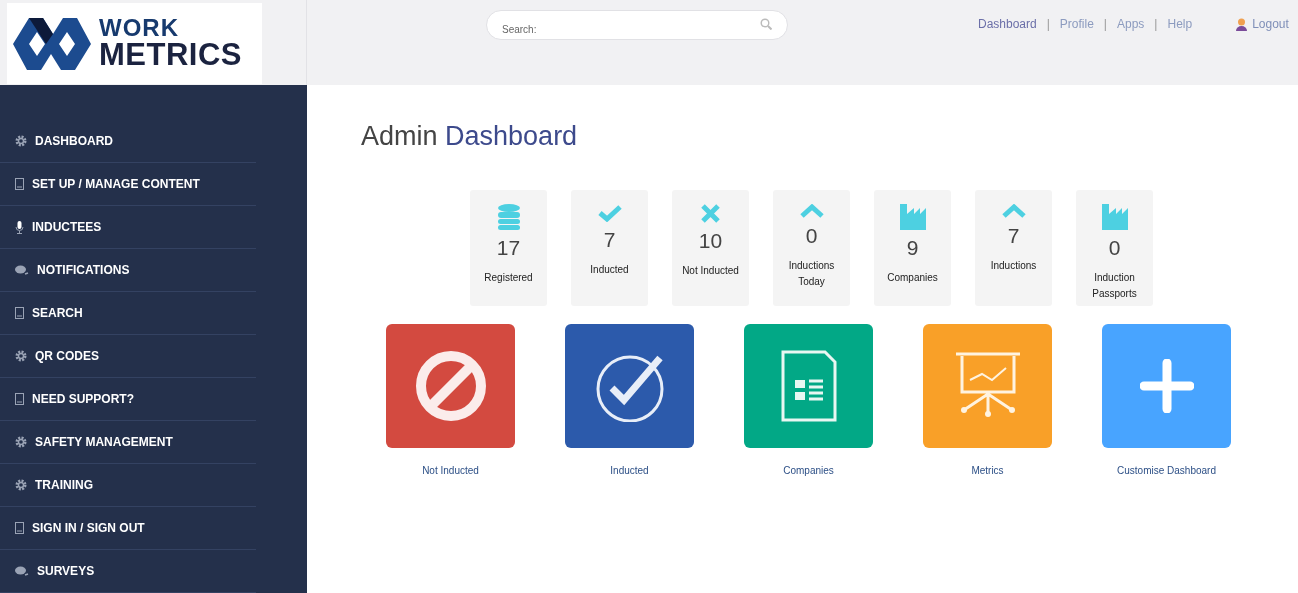  What do you see at coordinates (128, 270) in the screenshot?
I see `sidebar-item: NOTIFICATIONS` at bounding box center [128, 270].